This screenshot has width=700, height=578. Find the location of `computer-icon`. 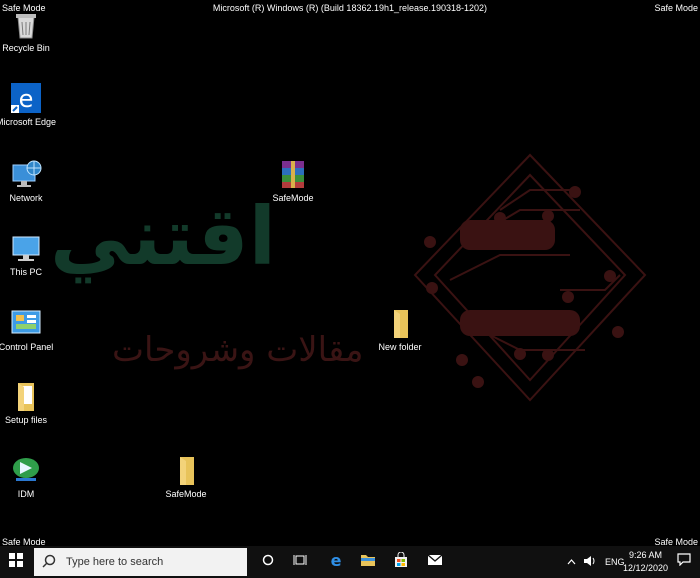

computer-icon is located at coordinates (26, 248).